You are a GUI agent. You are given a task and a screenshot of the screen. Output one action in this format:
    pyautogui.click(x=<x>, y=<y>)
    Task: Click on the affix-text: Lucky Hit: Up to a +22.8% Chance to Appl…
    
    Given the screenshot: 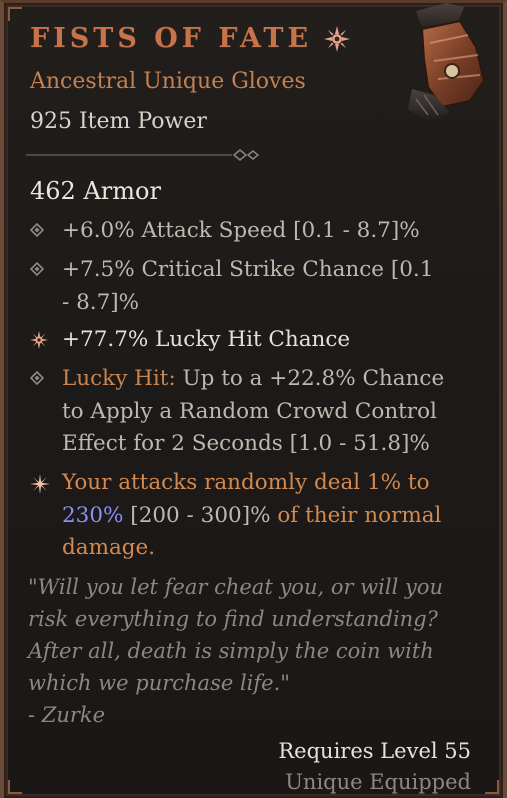 What is the action you would take?
    pyautogui.click(x=266, y=412)
    